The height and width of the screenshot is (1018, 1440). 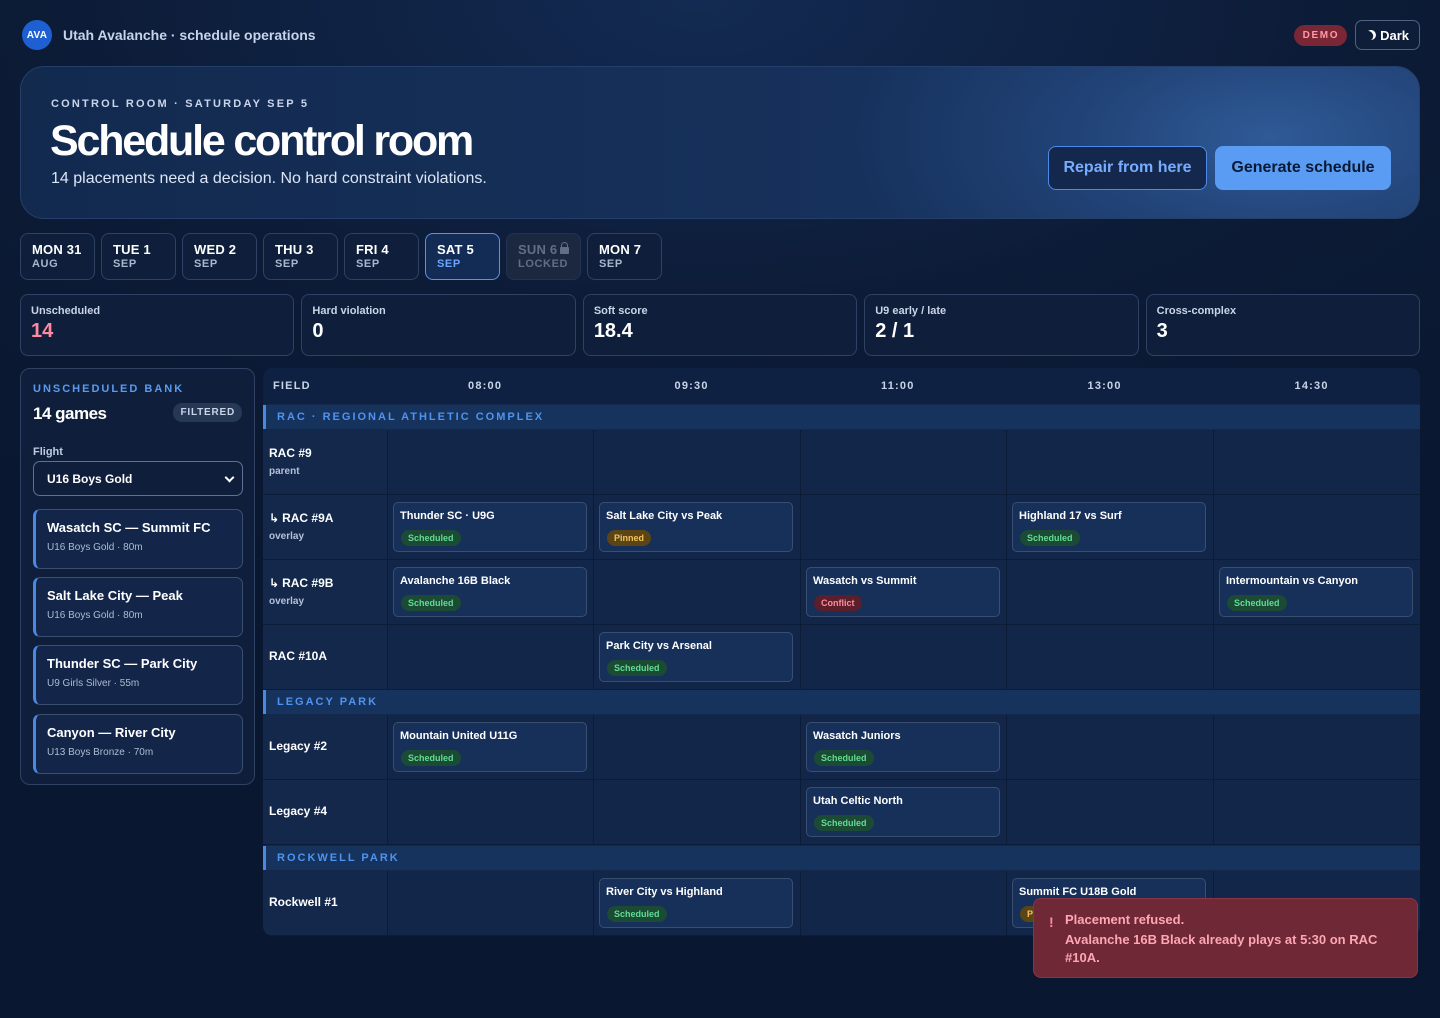 What do you see at coordinates (66, 311) in the screenshot?
I see `stat-label: Unscheduled` at bounding box center [66, 311].